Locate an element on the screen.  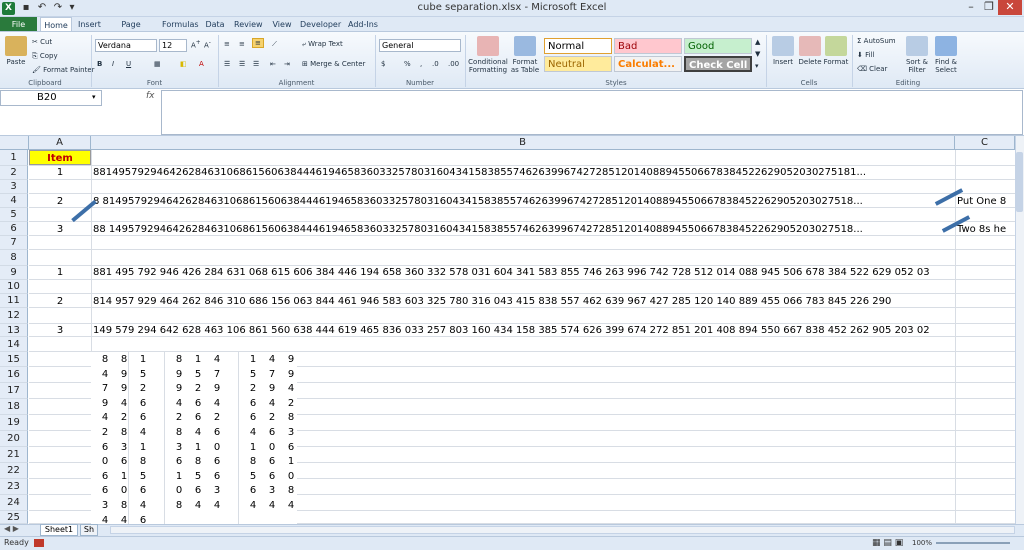
row-header: 8 is located at coordinates (14, 258).